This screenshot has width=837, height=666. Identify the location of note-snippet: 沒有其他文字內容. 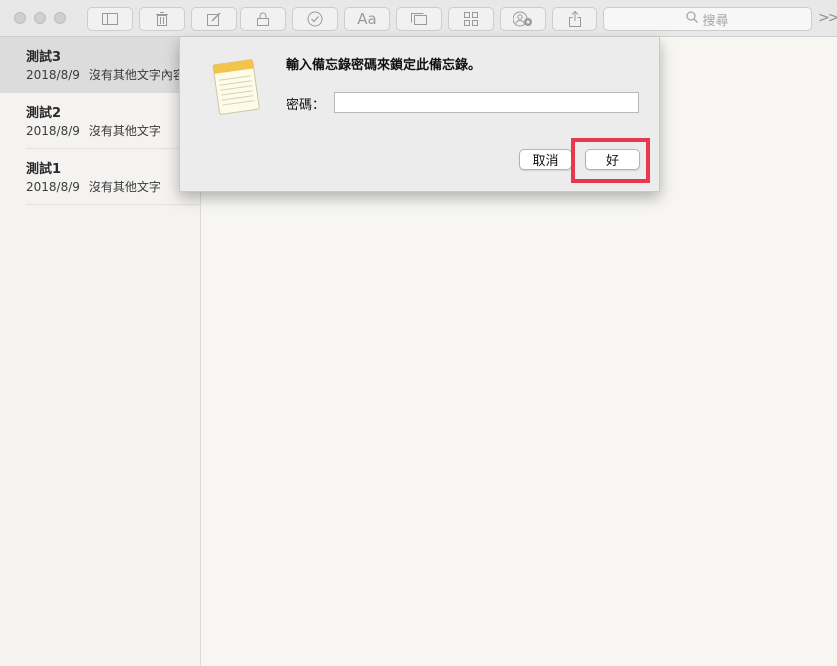
(136, 75).